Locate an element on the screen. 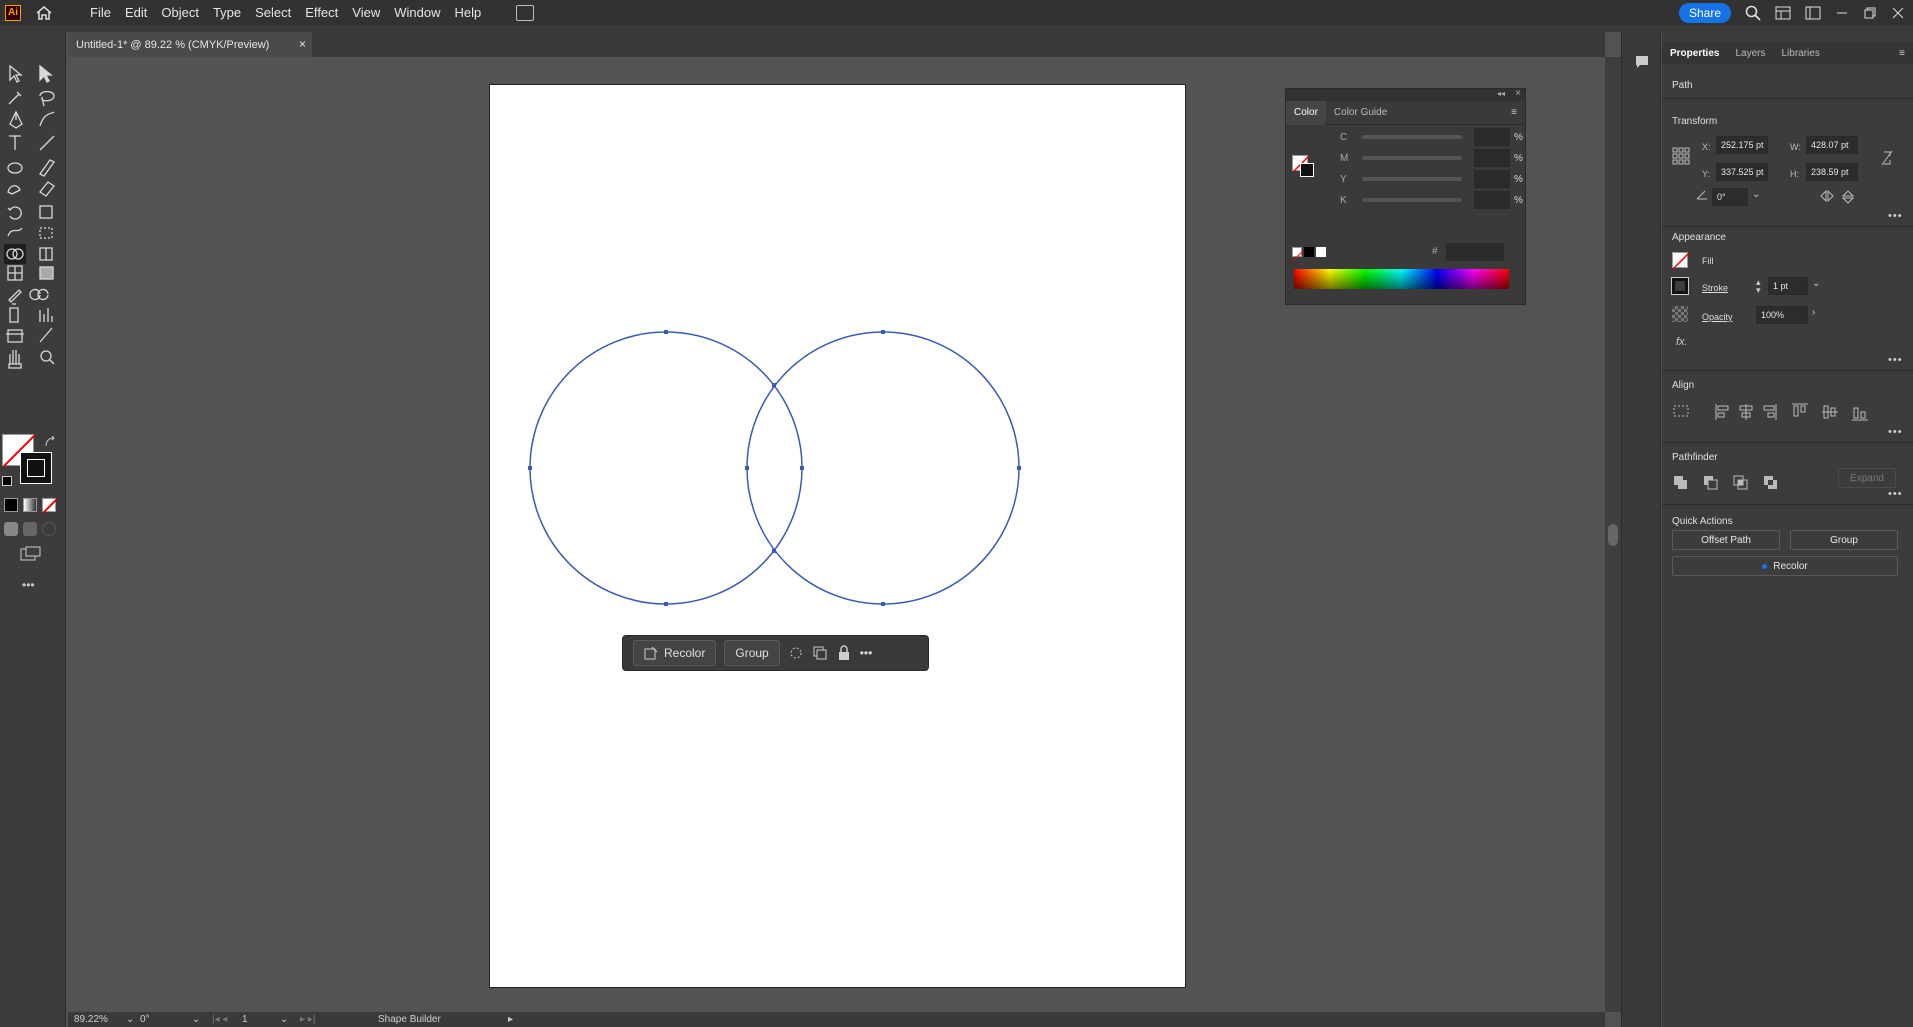 The height and width of the screenshot is (1027, 1913). artboard-number: 1 is located at coordinates (261, 1019).